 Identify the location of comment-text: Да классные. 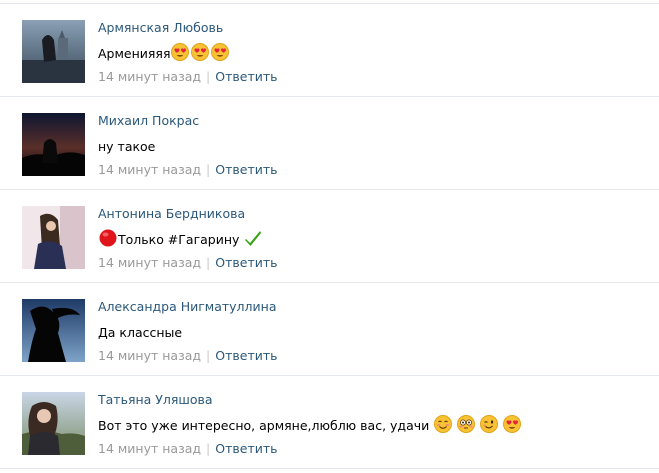
(140, 332).